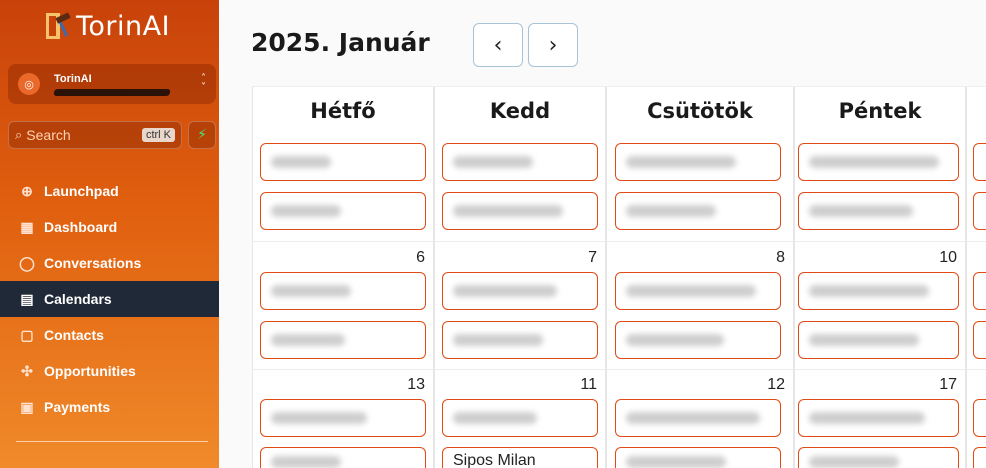 Image resolution: width=986 pixels, height=468 pixels. I want to click on quick-action-button: ⚡, so click(202, 135).